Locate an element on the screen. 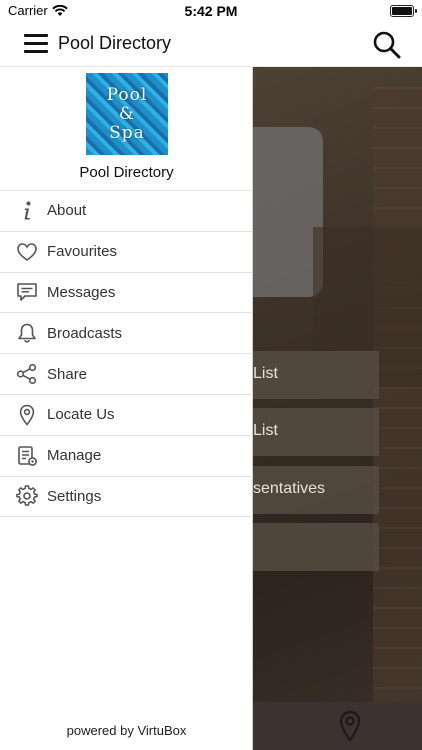 The height and width of the screenshot is (750, 422). battery-icon is located at coordinates (403, 11).